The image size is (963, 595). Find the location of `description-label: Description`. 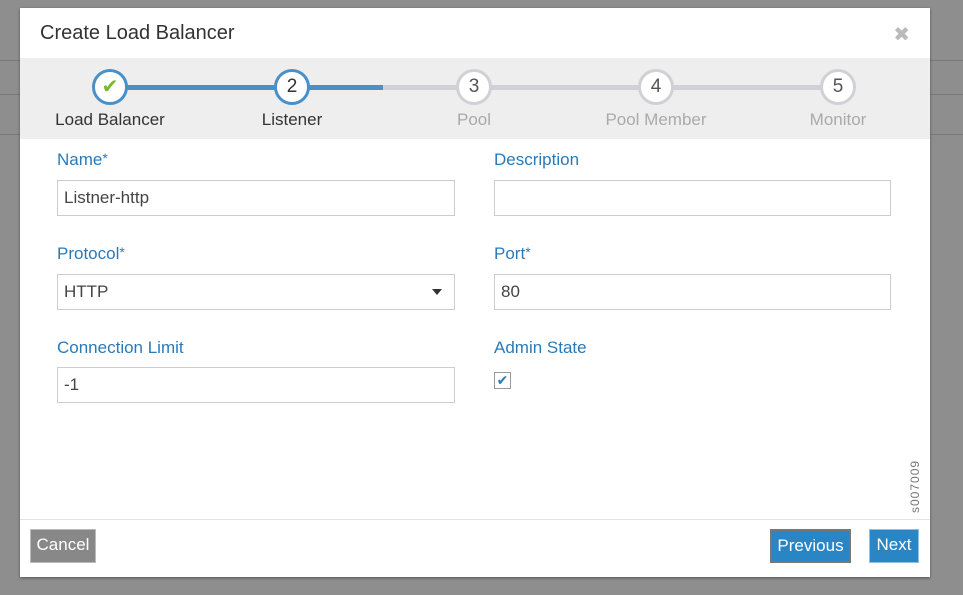

description-label: Description is located at coordinates (537, 159).